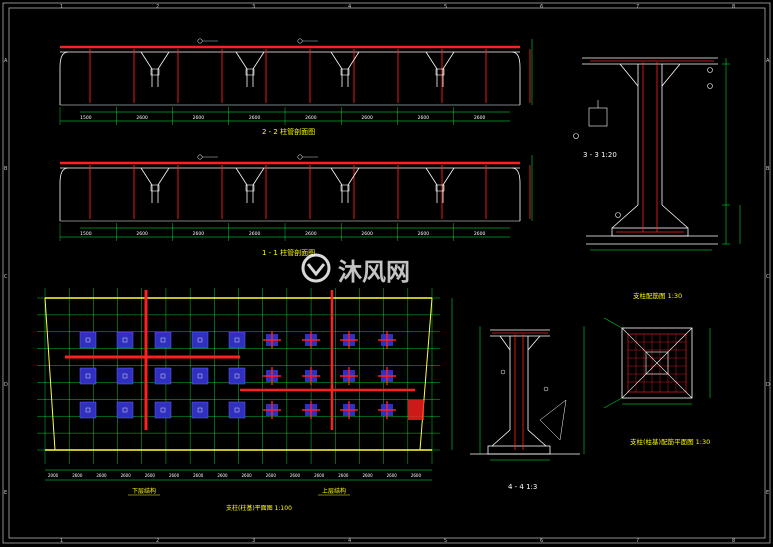 The width and height of the screenshot is (773, 547). What do you see at coordinates (144, 491) in the screenshot?
I see `plan-left-title: 下层结构` at bounding box center [144, 491].